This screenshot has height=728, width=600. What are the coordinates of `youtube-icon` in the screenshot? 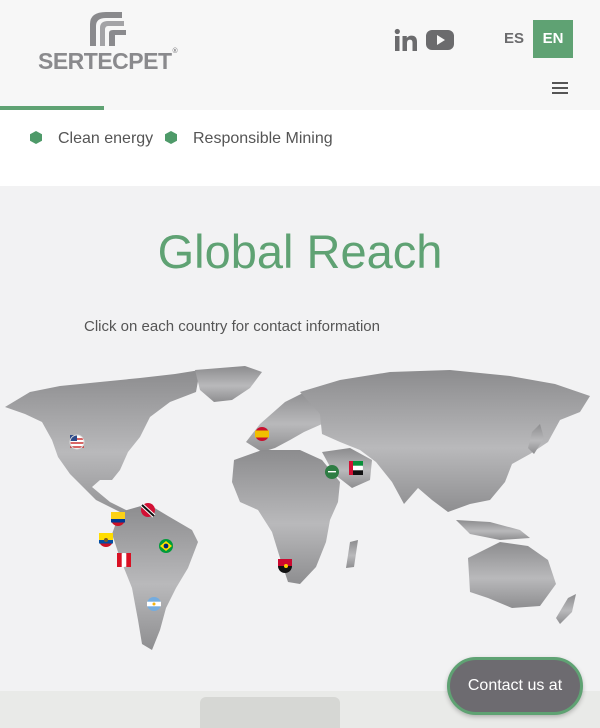 It's located at (440, 40).